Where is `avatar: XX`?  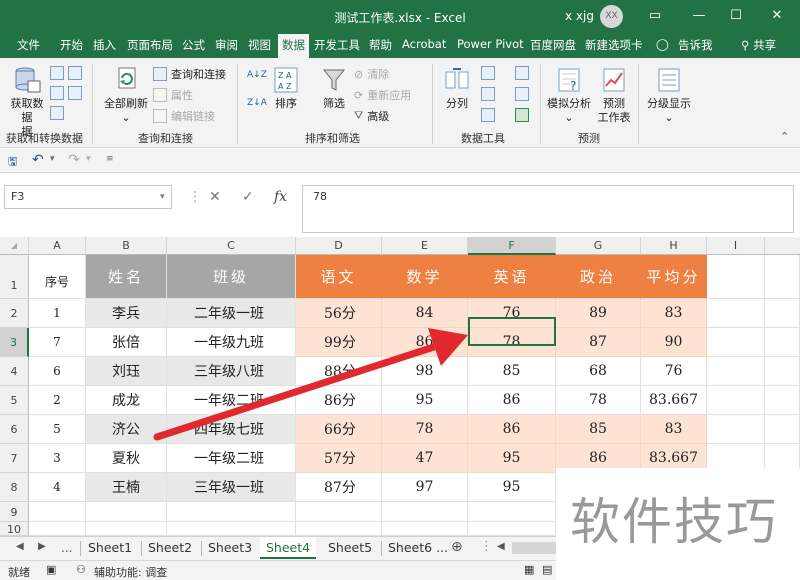 avatar: XX is located at coordinates (611, 16).